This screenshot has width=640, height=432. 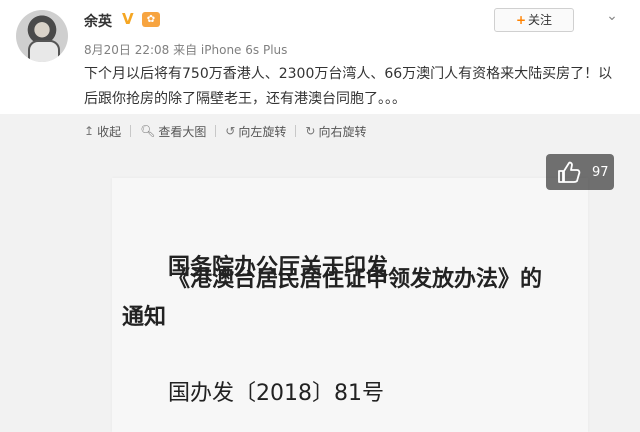 I want to click on rotate-right-icon: ↻, so click(x=310, y=131).